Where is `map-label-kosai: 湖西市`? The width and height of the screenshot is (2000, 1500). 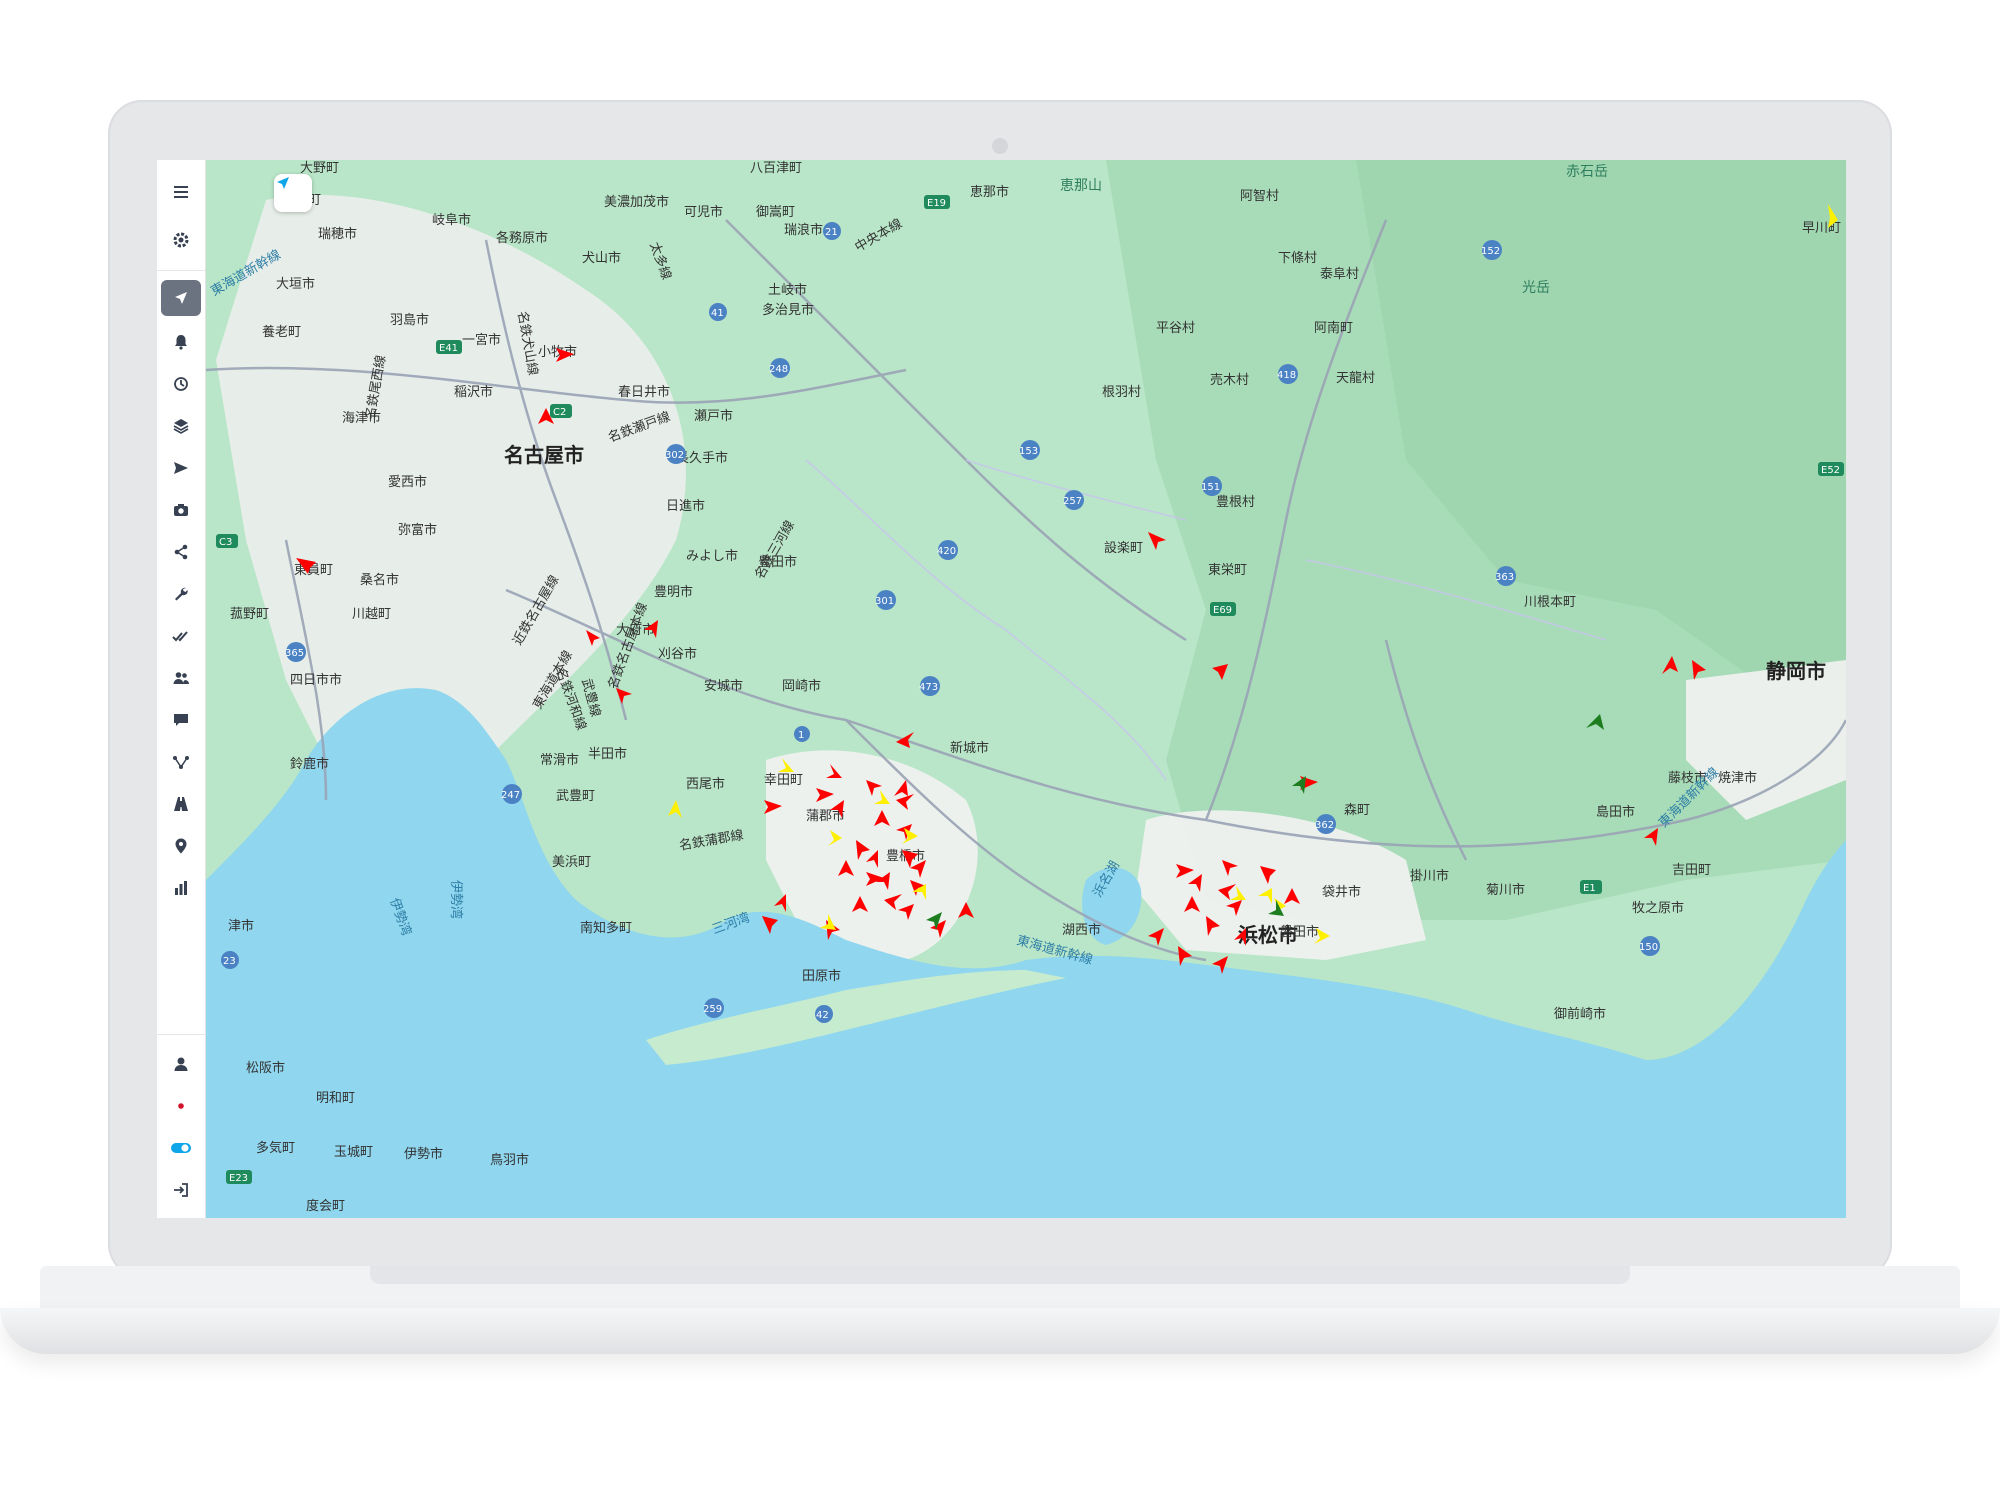 map-label-kosai: 湖西市 is located at coordinates (1081, 930).